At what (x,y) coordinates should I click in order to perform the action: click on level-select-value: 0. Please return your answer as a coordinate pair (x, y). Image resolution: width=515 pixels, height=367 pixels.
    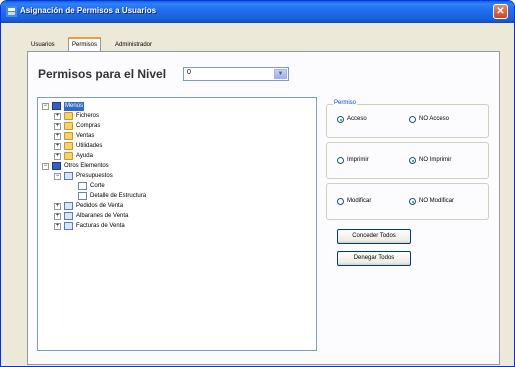
    Looking at the image, I should click on (189, 72).